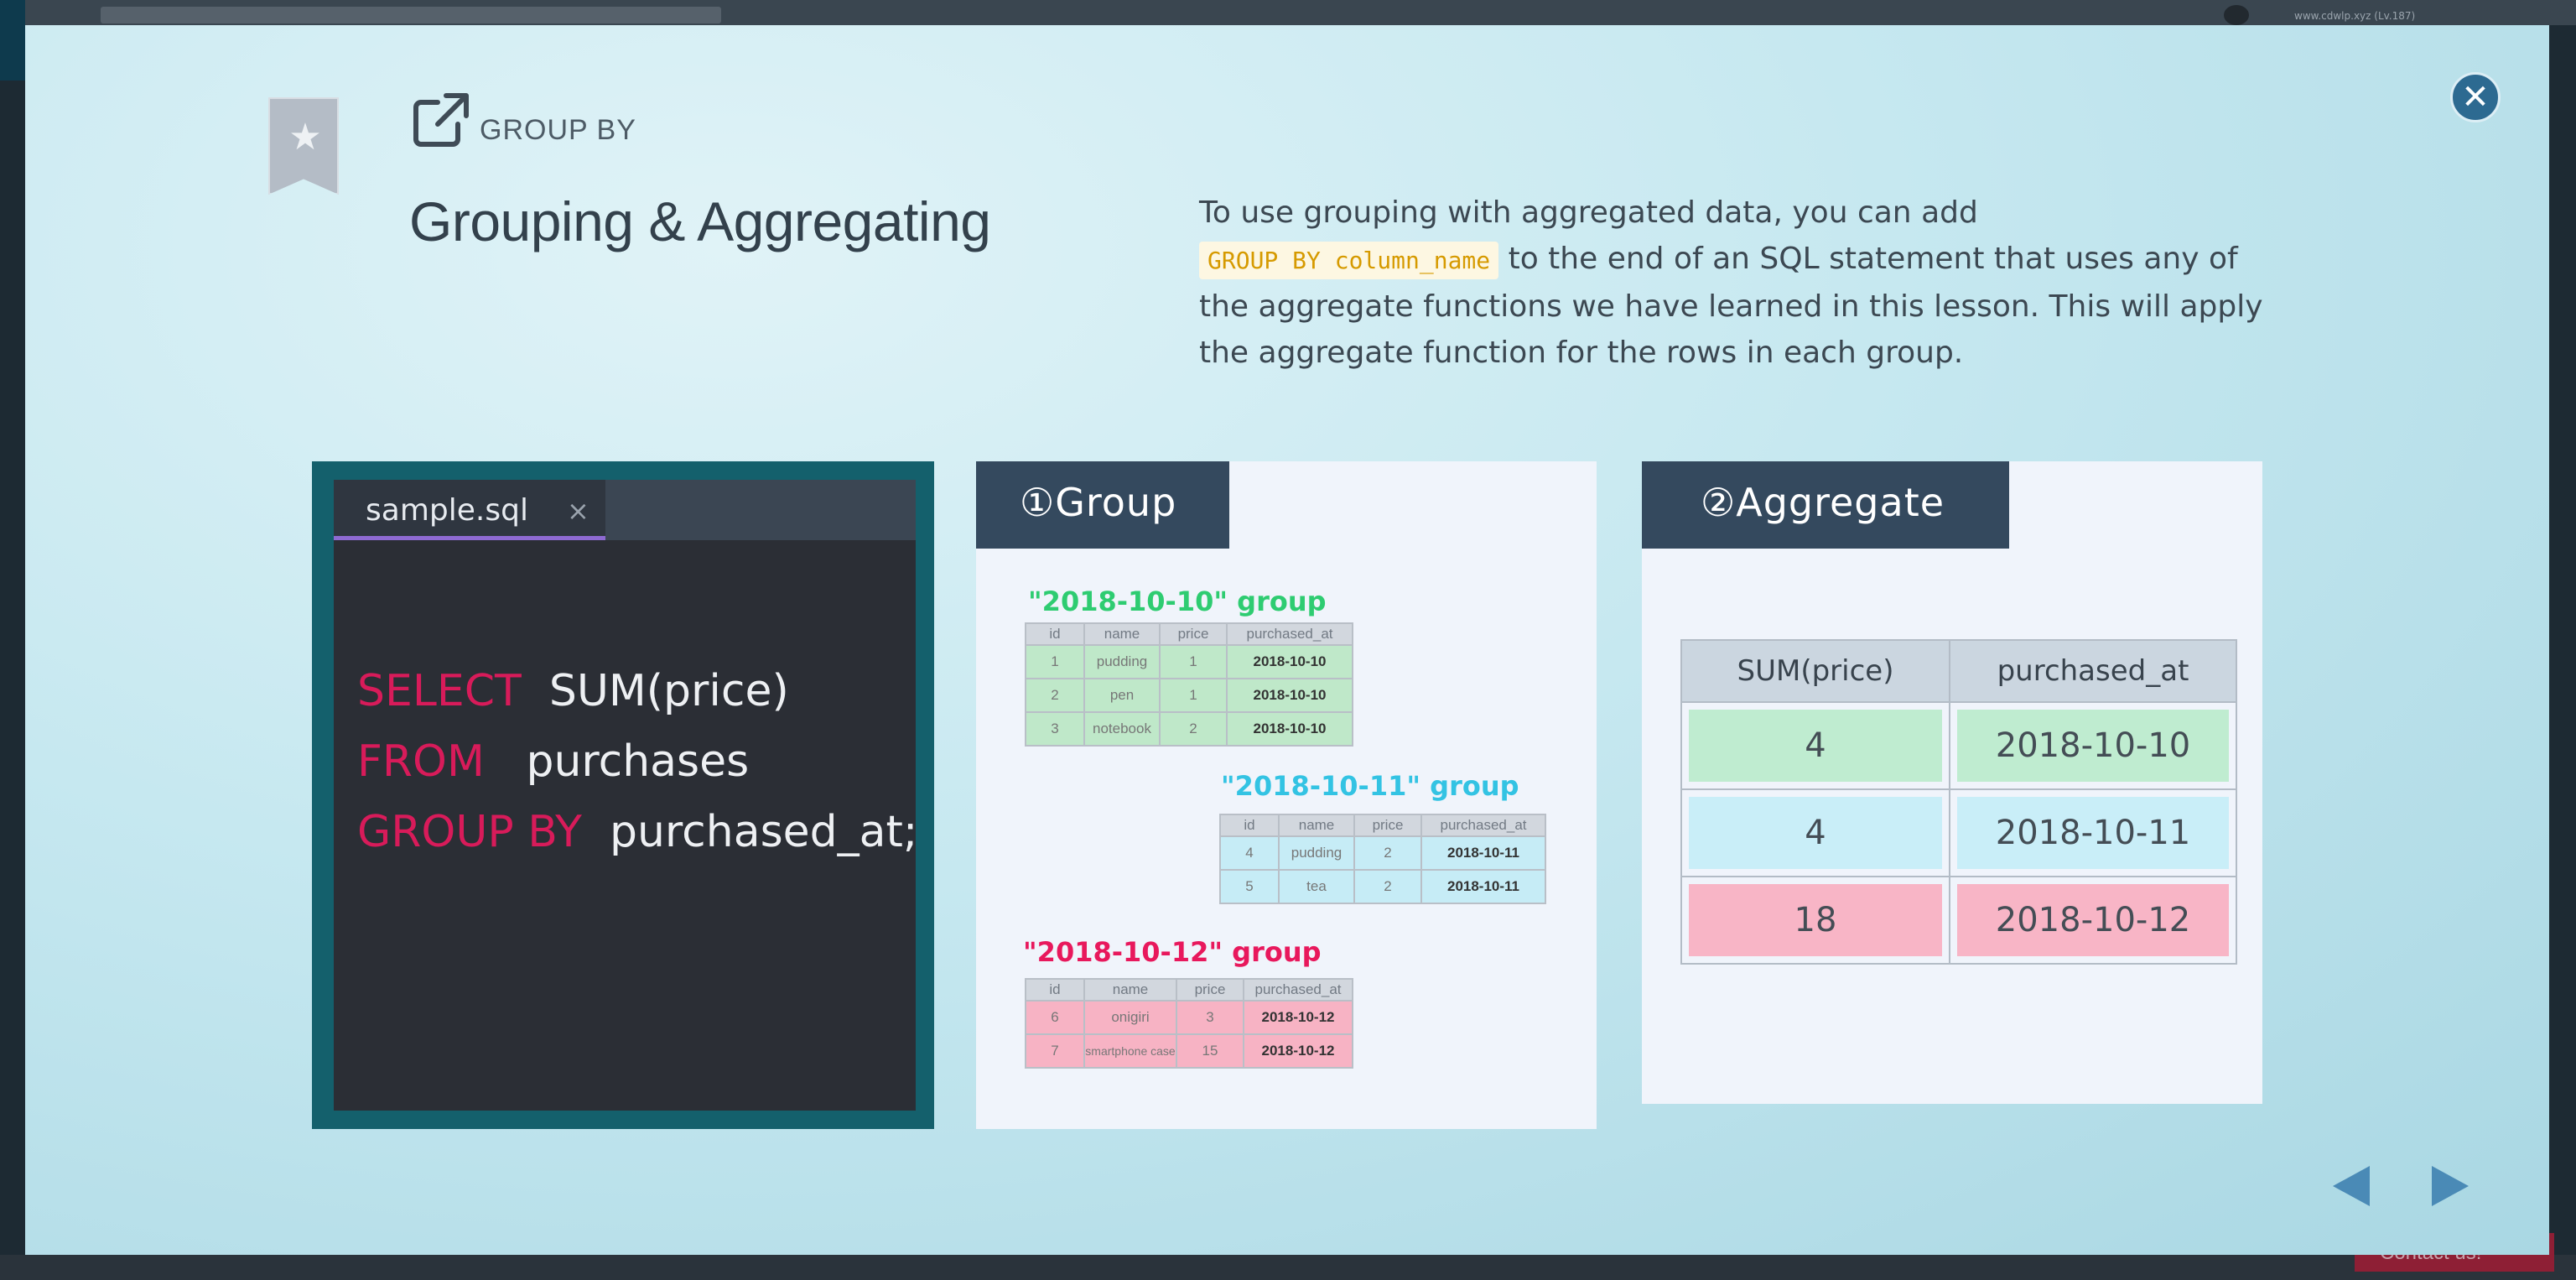 This screenshot has height=1280, width=2576. I want to click on table-row: 2 pen 1 2018-10-10, so click(1189, 695).